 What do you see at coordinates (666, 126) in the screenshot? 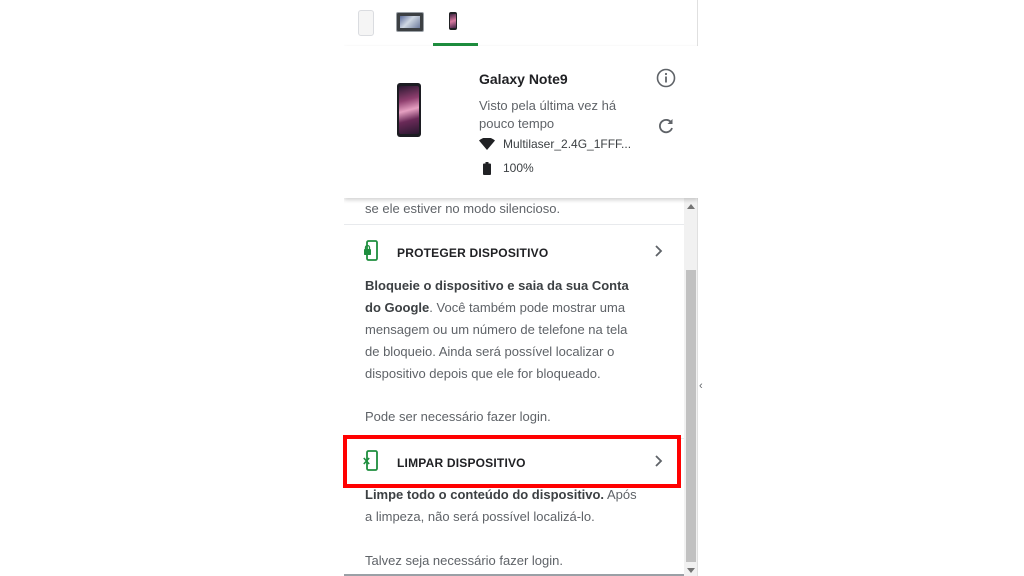
I see `refresh-icon` at bounding box center [666, 126].